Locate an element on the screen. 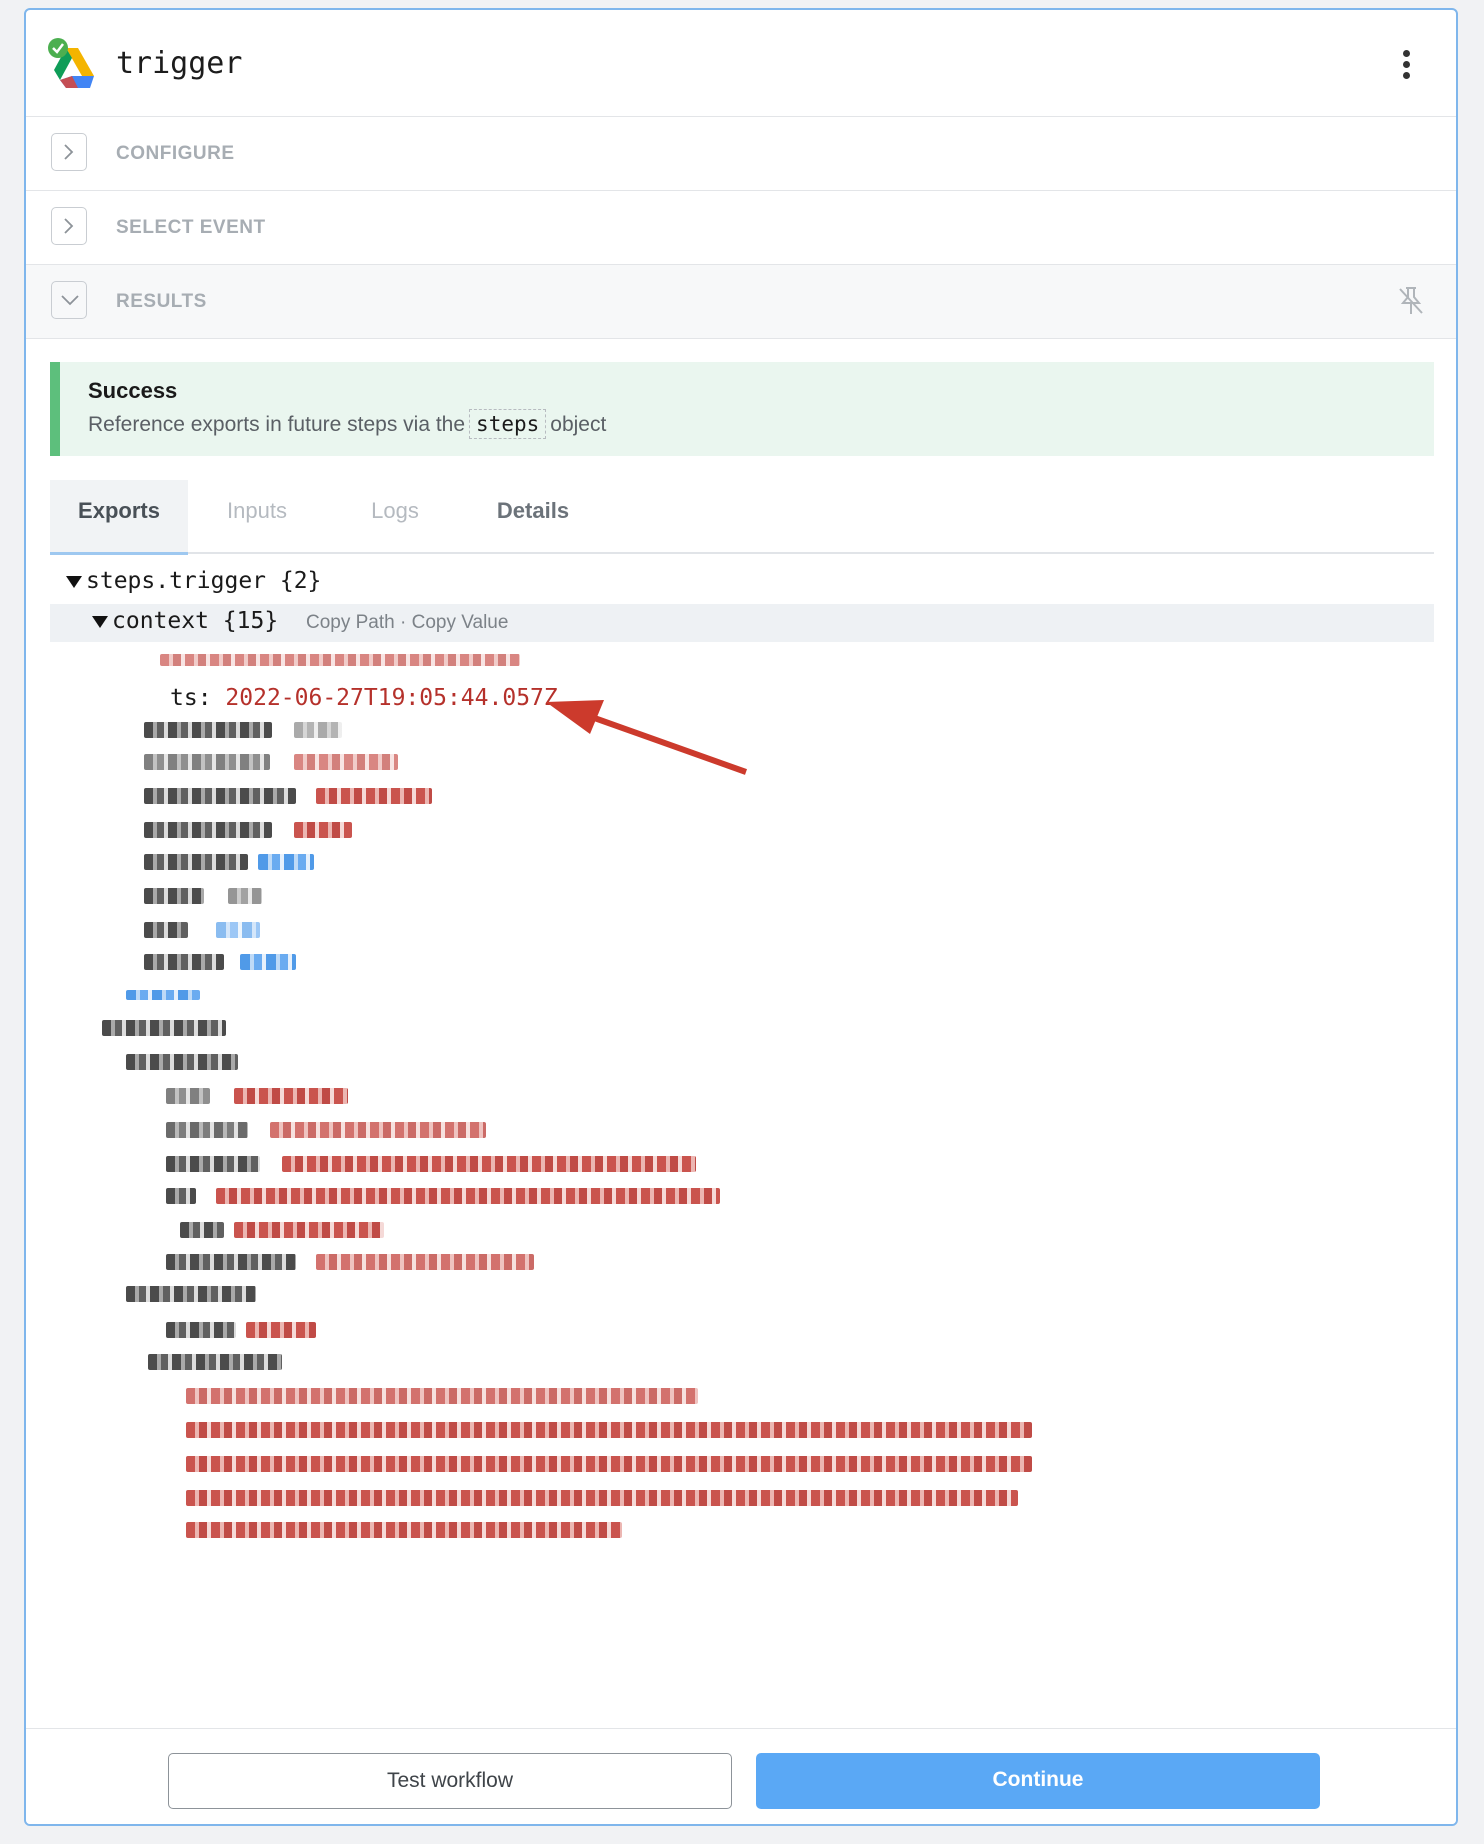 The width and height of the screenshot is (1484, 1844). annotation-arrow-icon is located at coordinates (647, 737).